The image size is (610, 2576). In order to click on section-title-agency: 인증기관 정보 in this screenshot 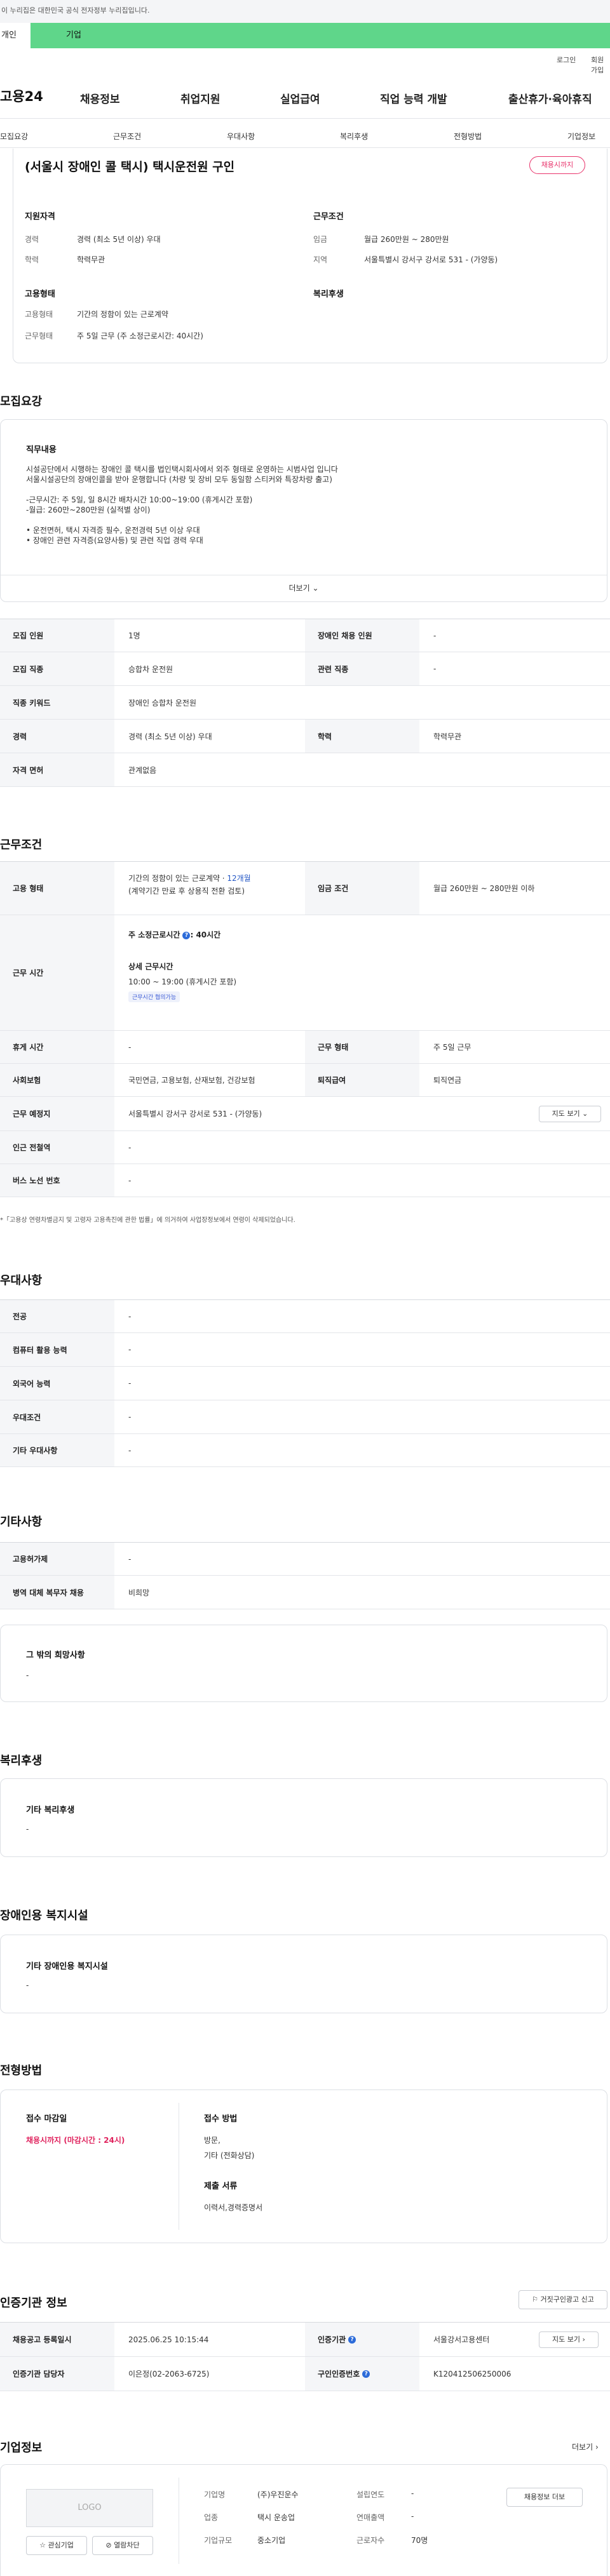, I will do `click(33, 2303)`.